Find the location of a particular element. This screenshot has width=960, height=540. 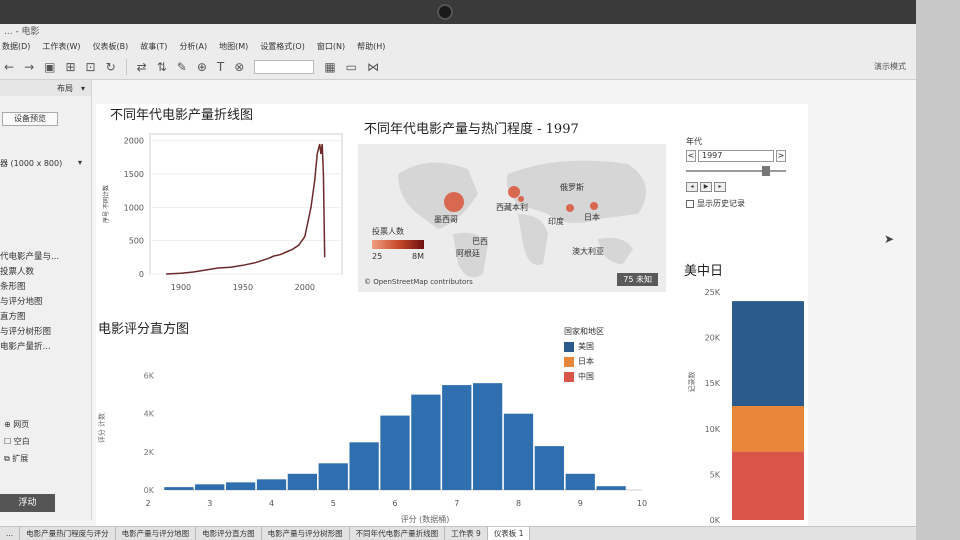

y-tick-label: 0 is located at coordinates (141, 274).